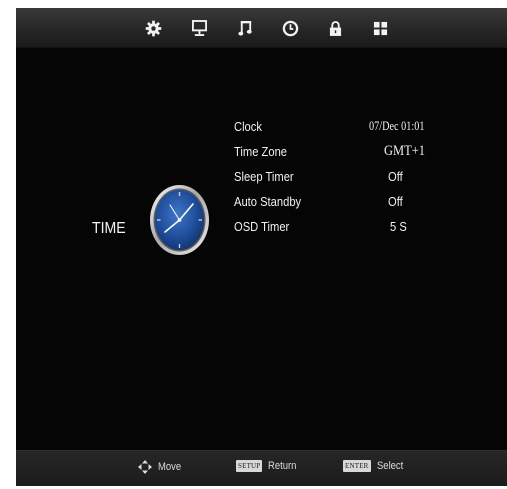 This screenshot has height=489, width=507. What do you see at coordinates (282, 466) in the screenshot?
I see `return-label: Return` at bounding box center [282, 466].